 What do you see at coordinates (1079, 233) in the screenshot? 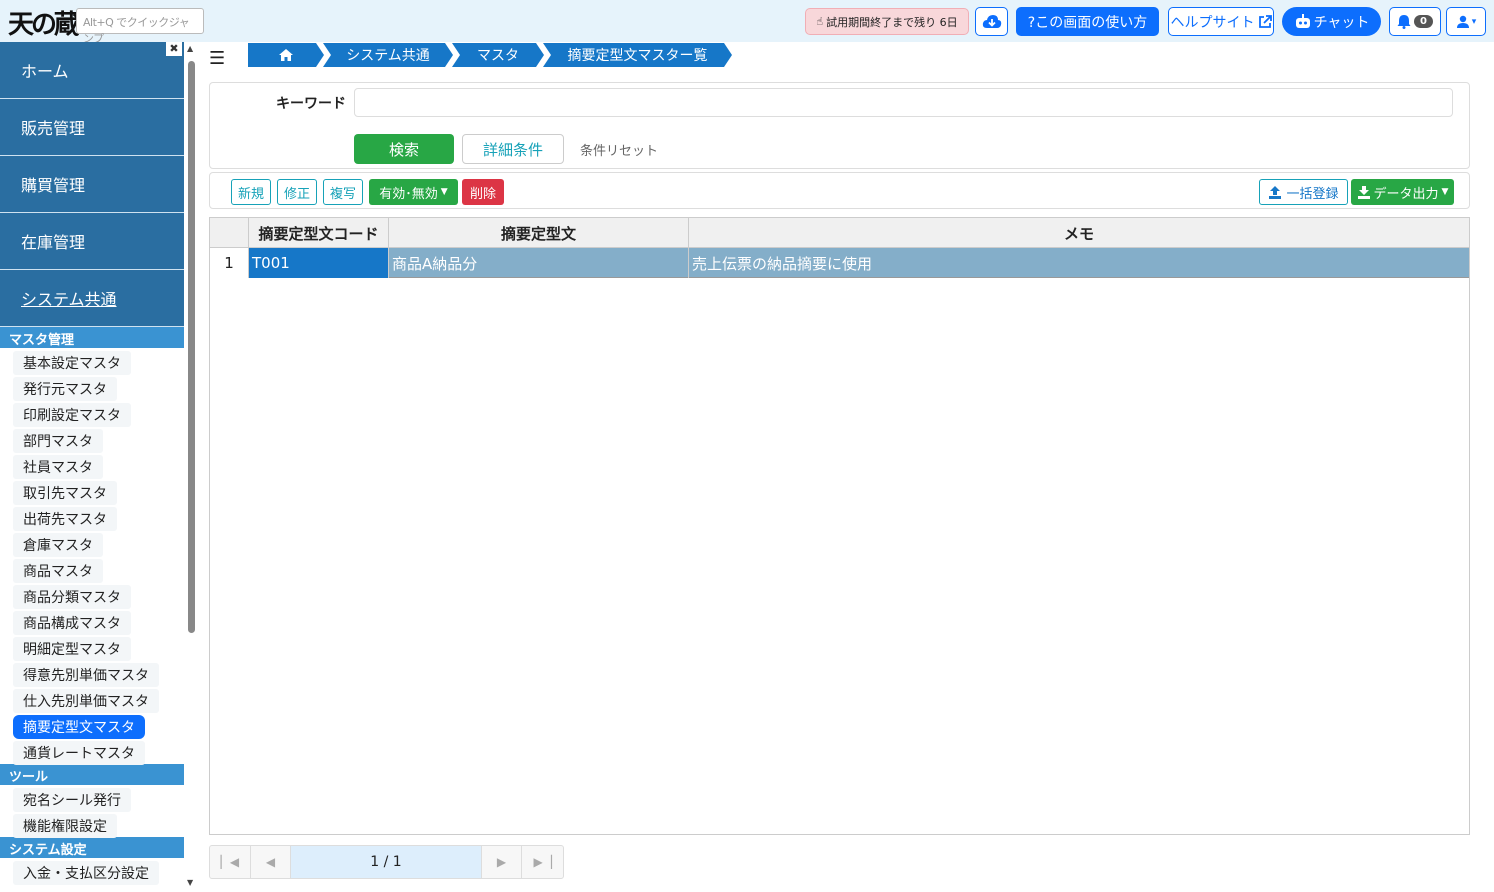
I see `column-header-memo: メモ` at bounding box center [1079, 233].